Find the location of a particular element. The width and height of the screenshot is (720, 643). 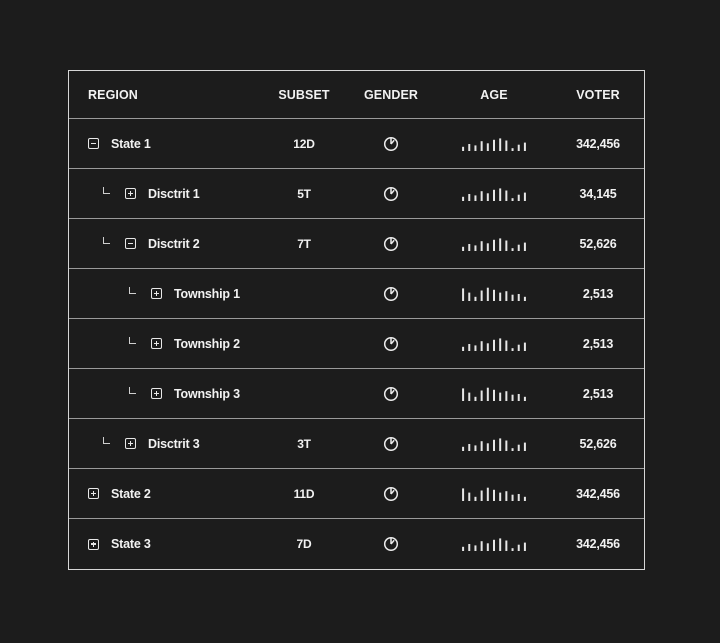

region-label: State 1 is located at coordinates (131, 144).